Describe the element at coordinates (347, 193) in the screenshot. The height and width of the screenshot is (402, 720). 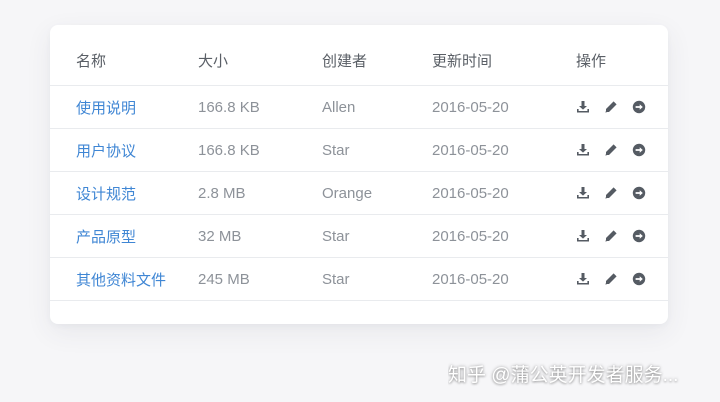
I see `file-creator: Orange` at that location.